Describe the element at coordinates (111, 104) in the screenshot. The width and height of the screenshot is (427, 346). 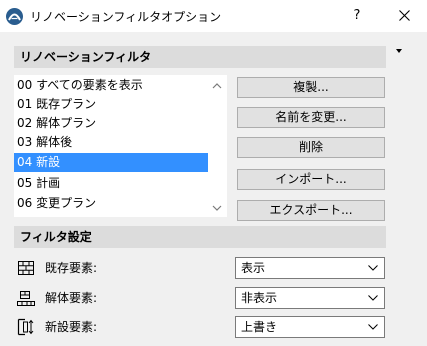
I see `list-item: 01 既存プラン` at that location.